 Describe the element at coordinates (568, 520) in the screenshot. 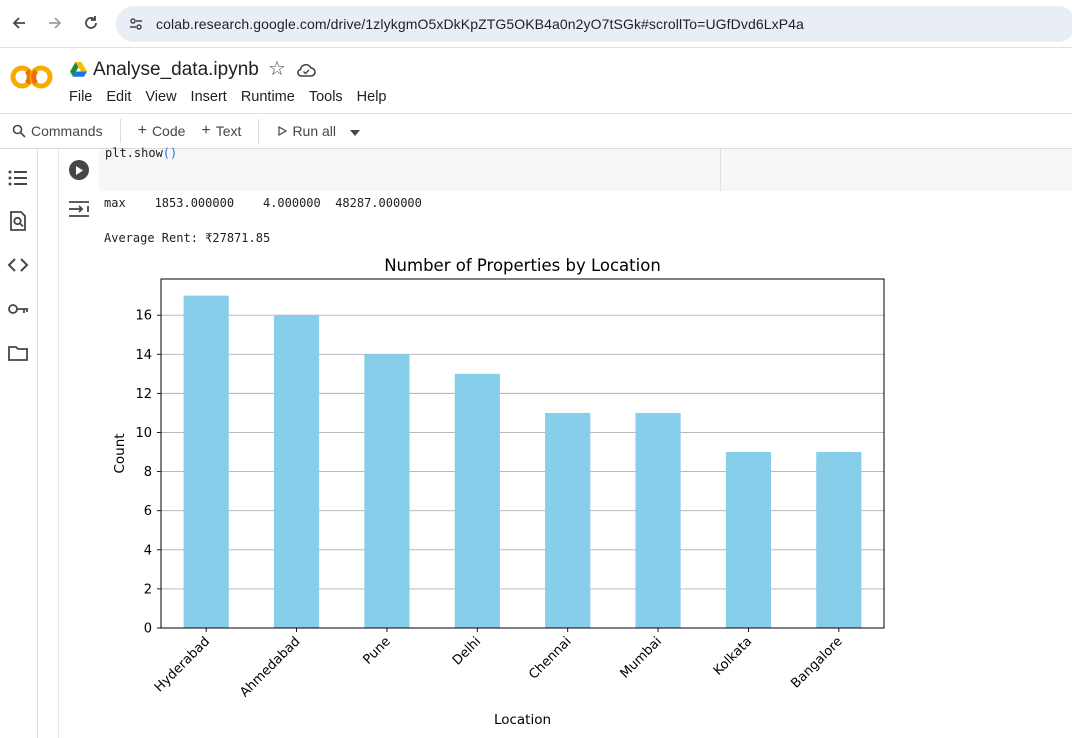

I see `bar-chennai` at that location.